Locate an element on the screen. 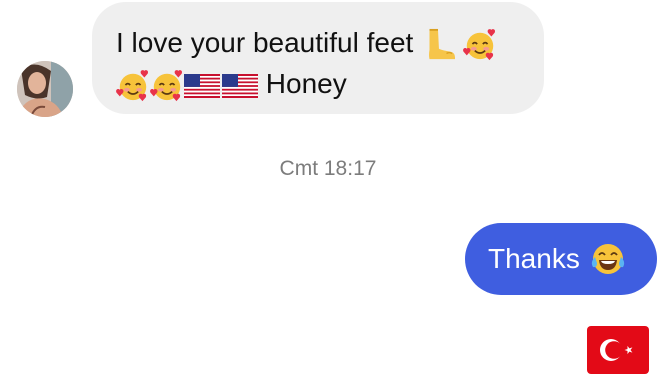  foot-emoji is located at coordinates (438, 45).